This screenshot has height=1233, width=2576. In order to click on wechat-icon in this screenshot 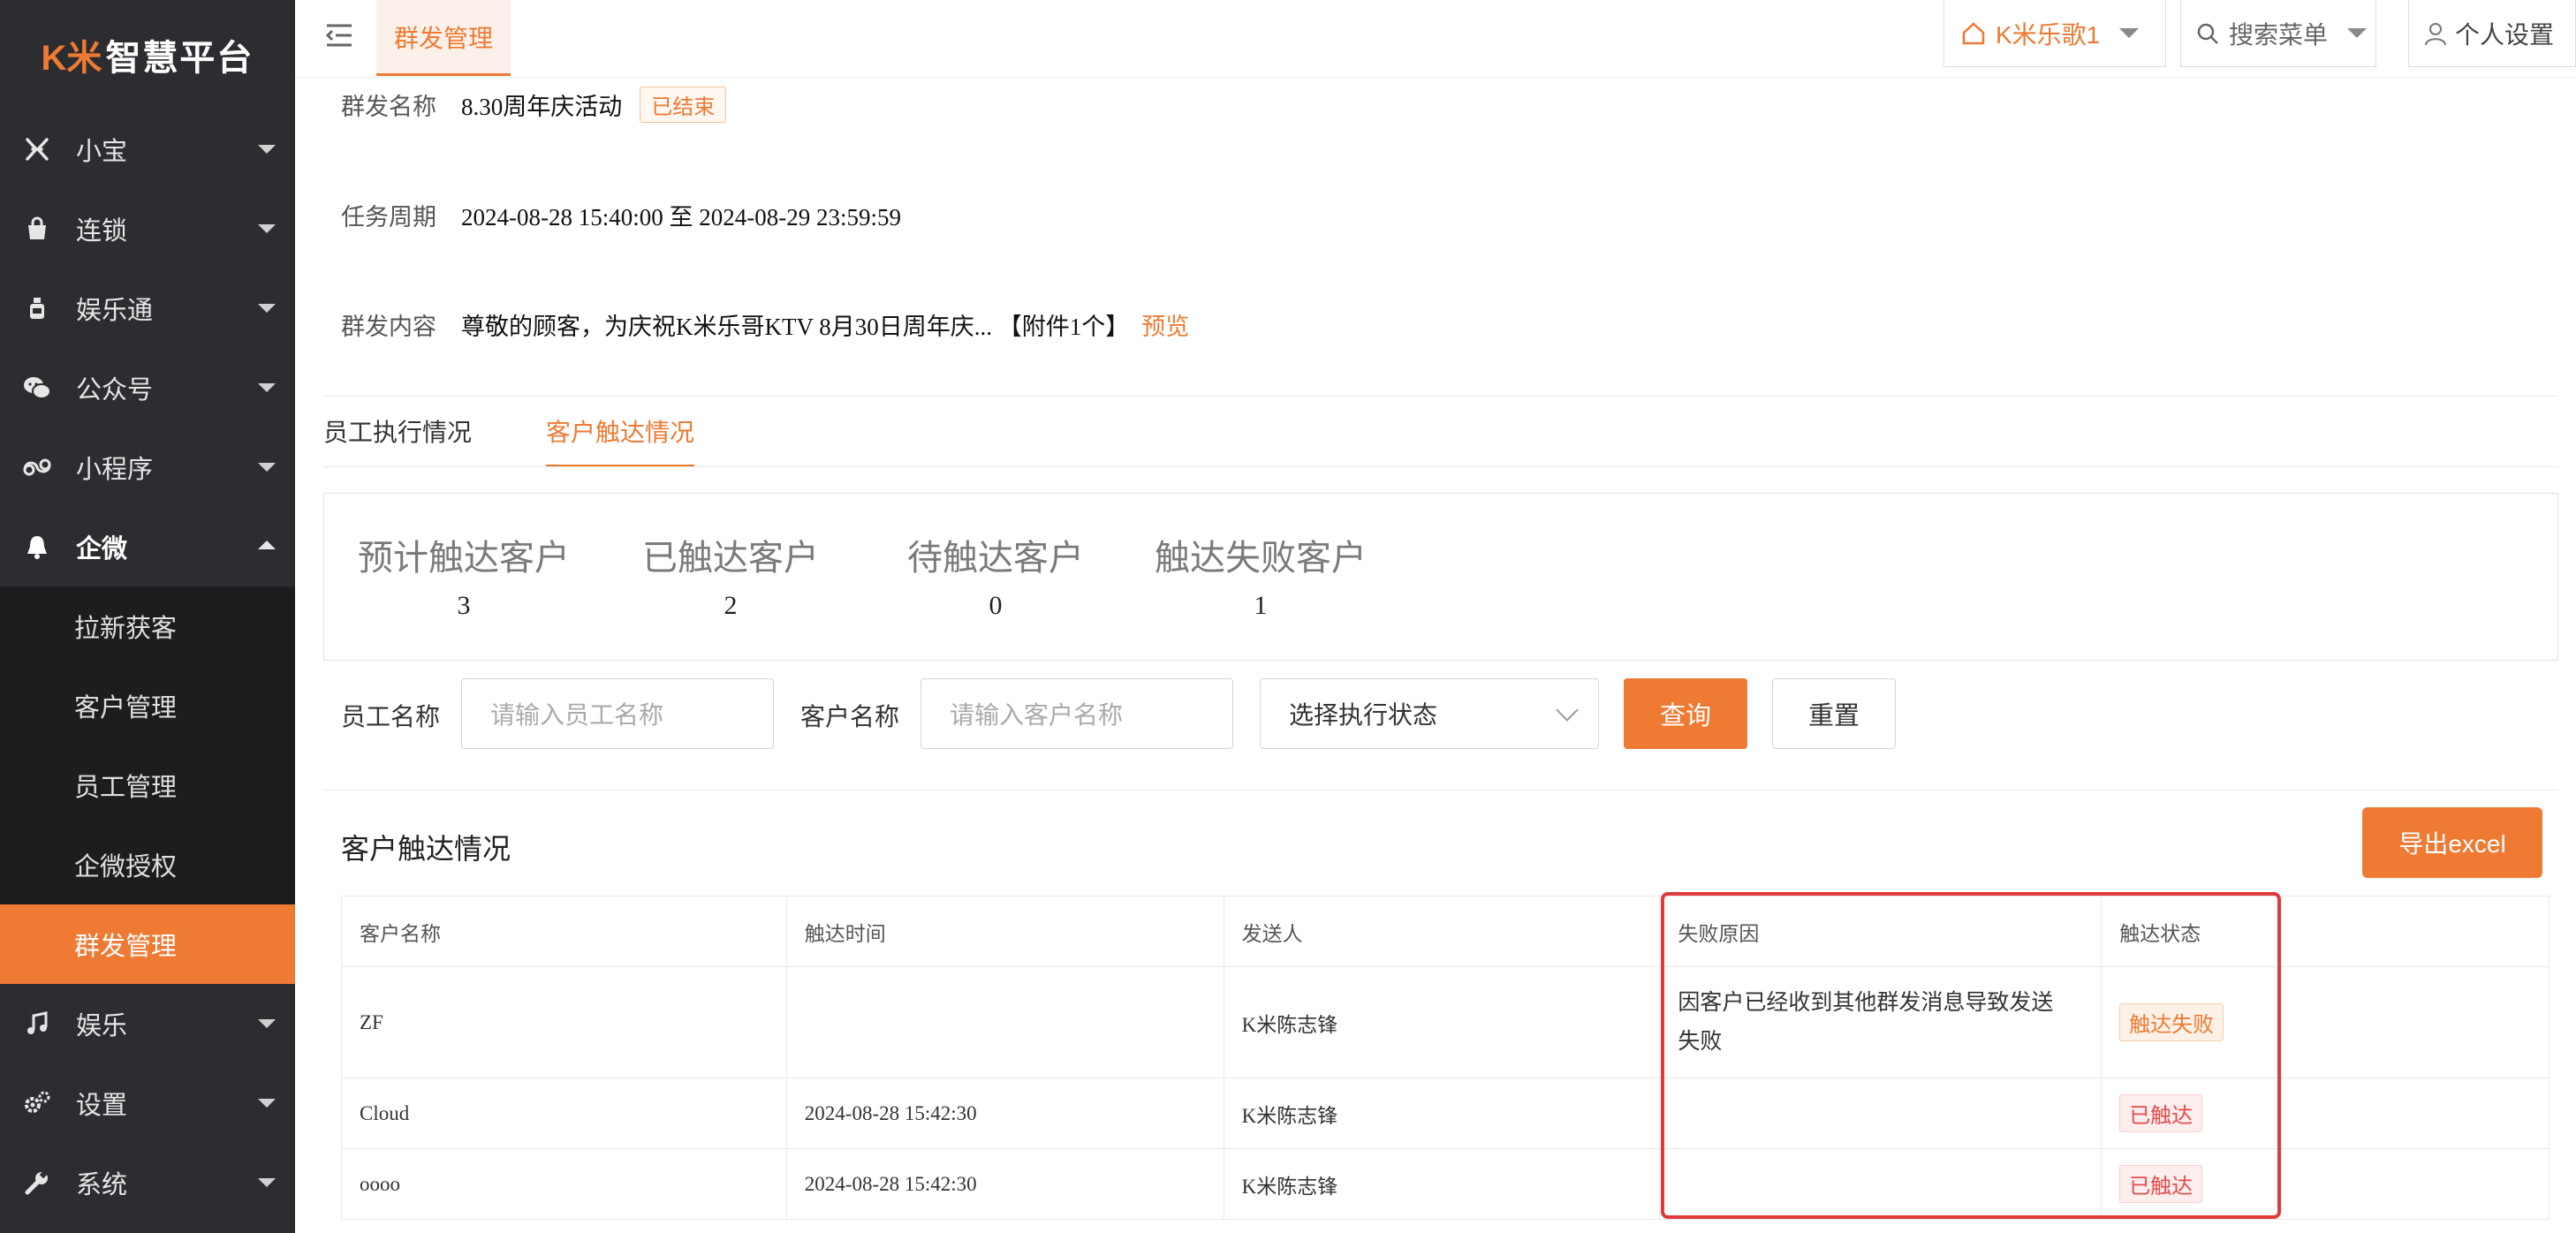, I will do `click(37, 388)`.